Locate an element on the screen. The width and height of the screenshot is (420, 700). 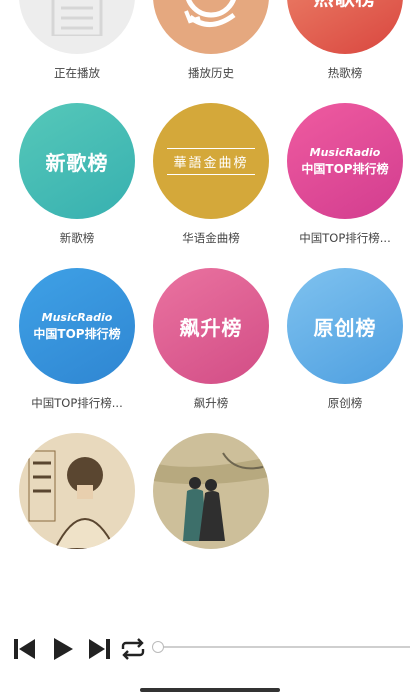
play-button is located at coordinates (63, 649).